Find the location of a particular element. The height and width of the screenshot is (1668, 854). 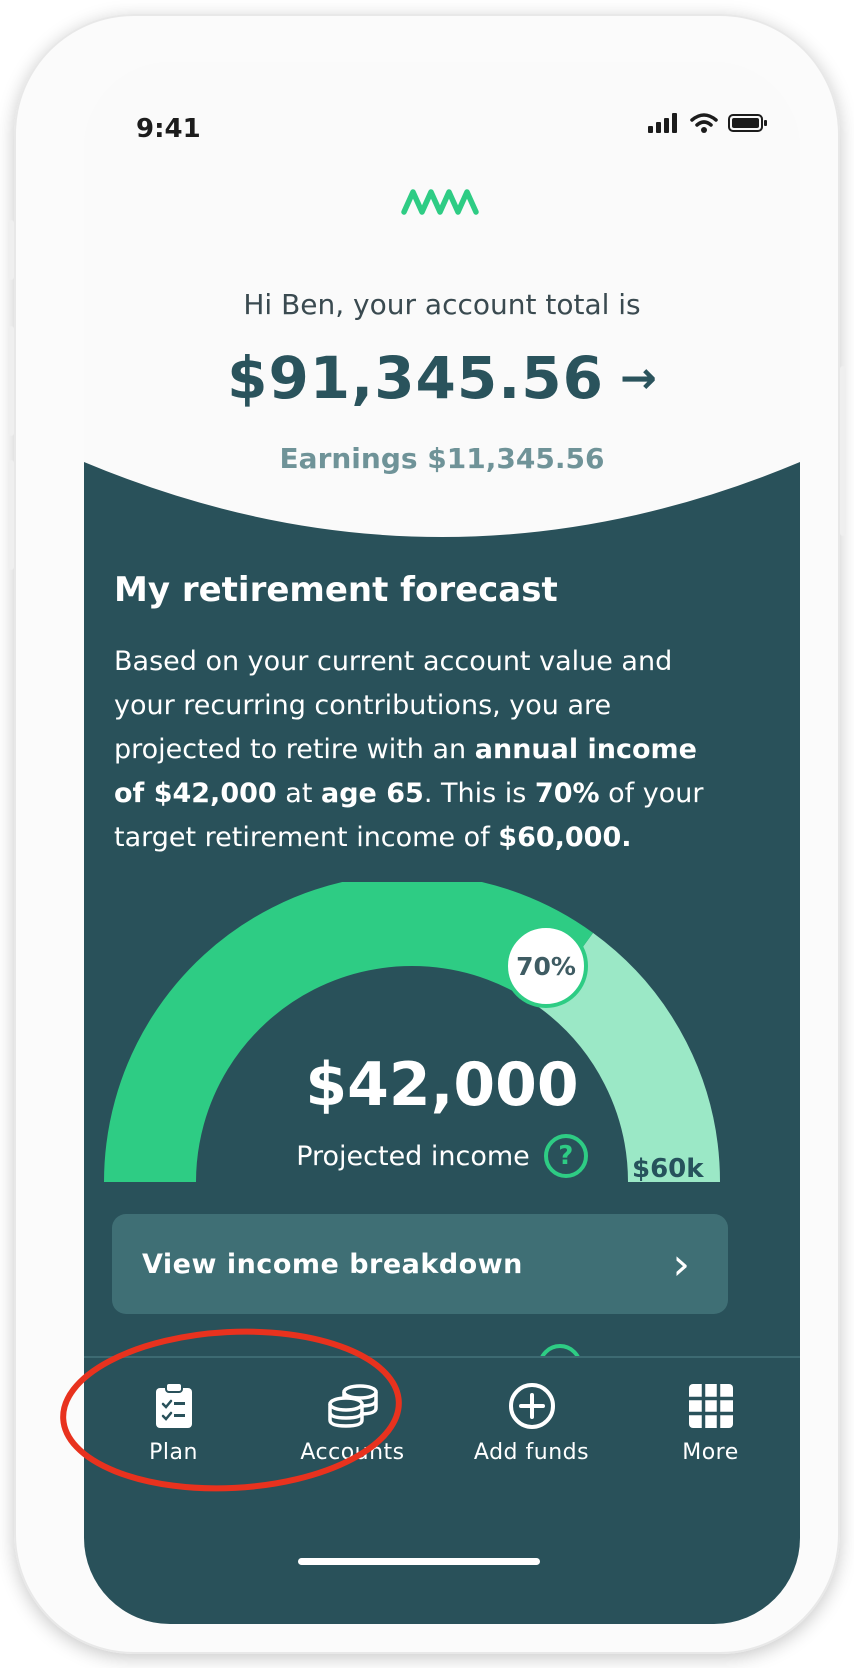

mute-switch is located at coordinates (11, 250).